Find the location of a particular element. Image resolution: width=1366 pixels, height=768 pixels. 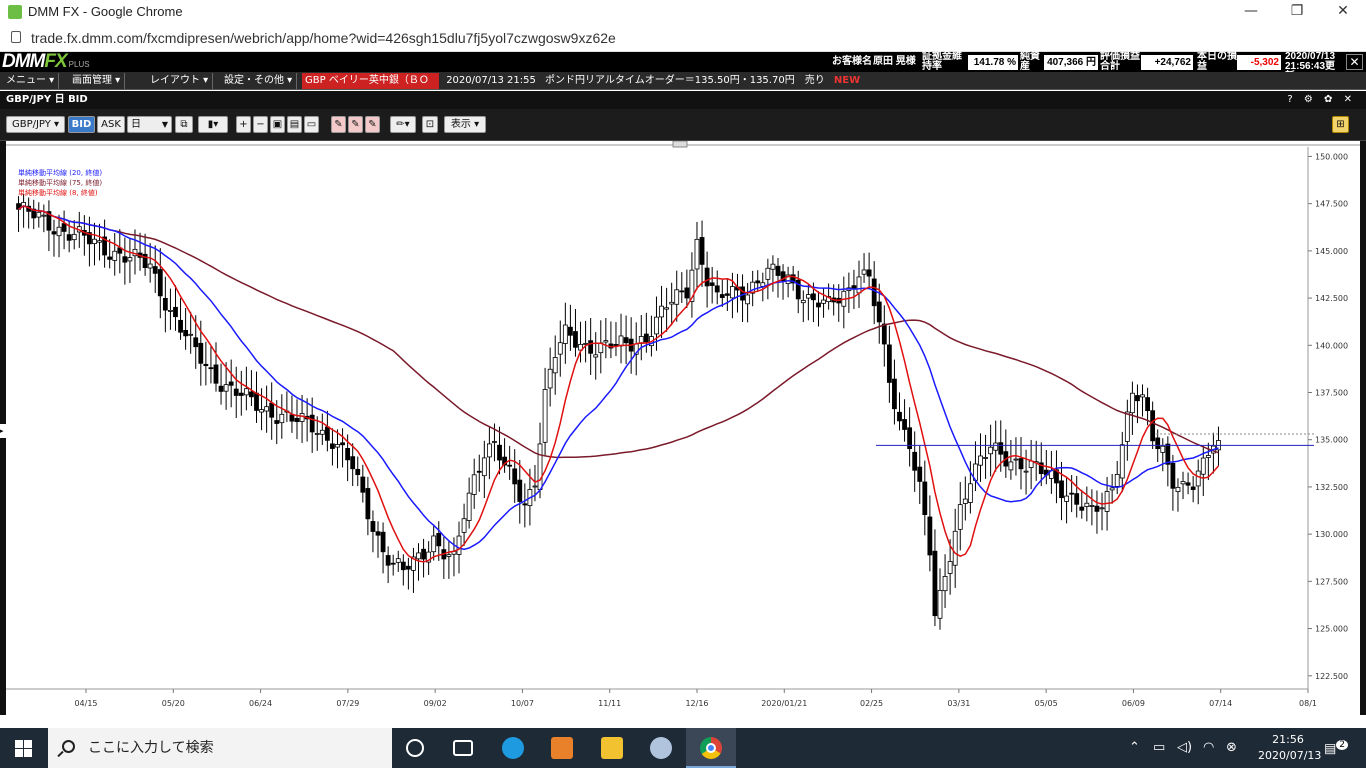

maximize-icon: ❐ is located at coordinates (1297, 12).